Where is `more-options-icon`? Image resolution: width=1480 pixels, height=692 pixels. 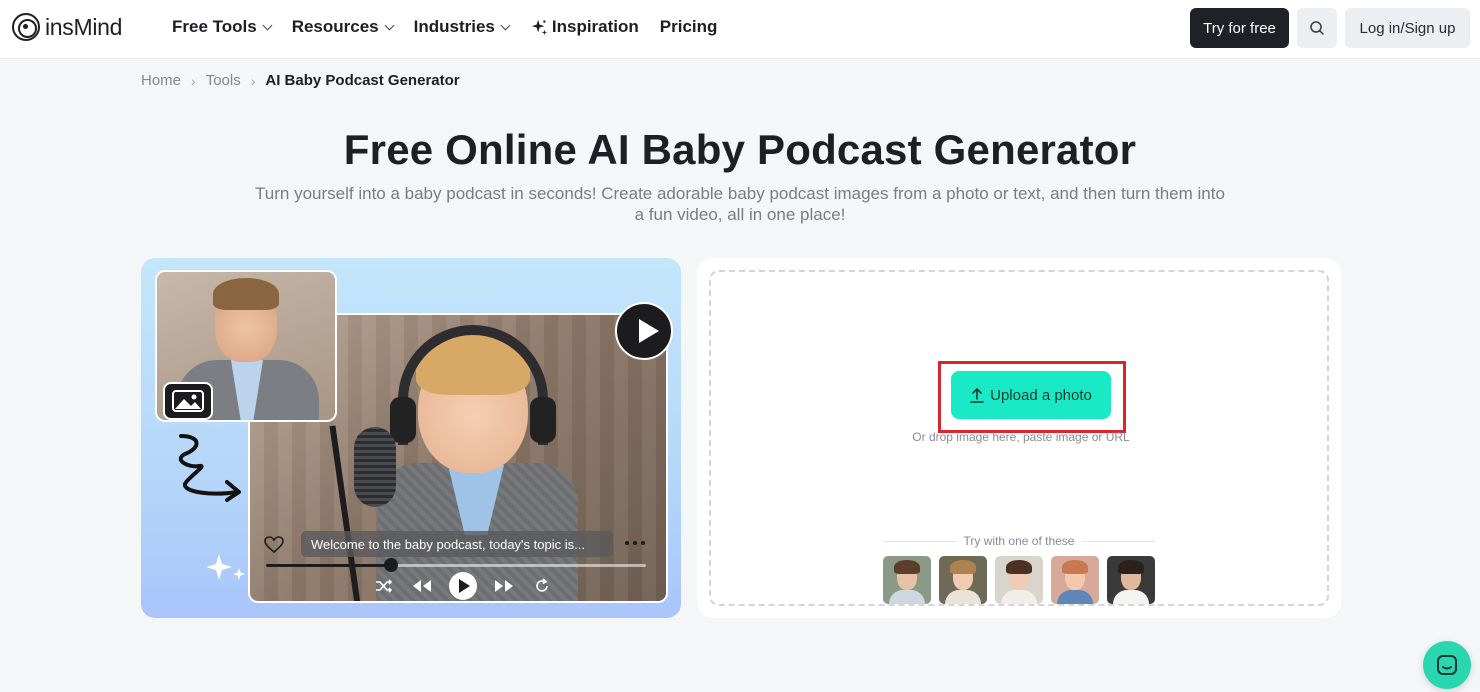 more-options-icon is located at coordinates (637, 543).